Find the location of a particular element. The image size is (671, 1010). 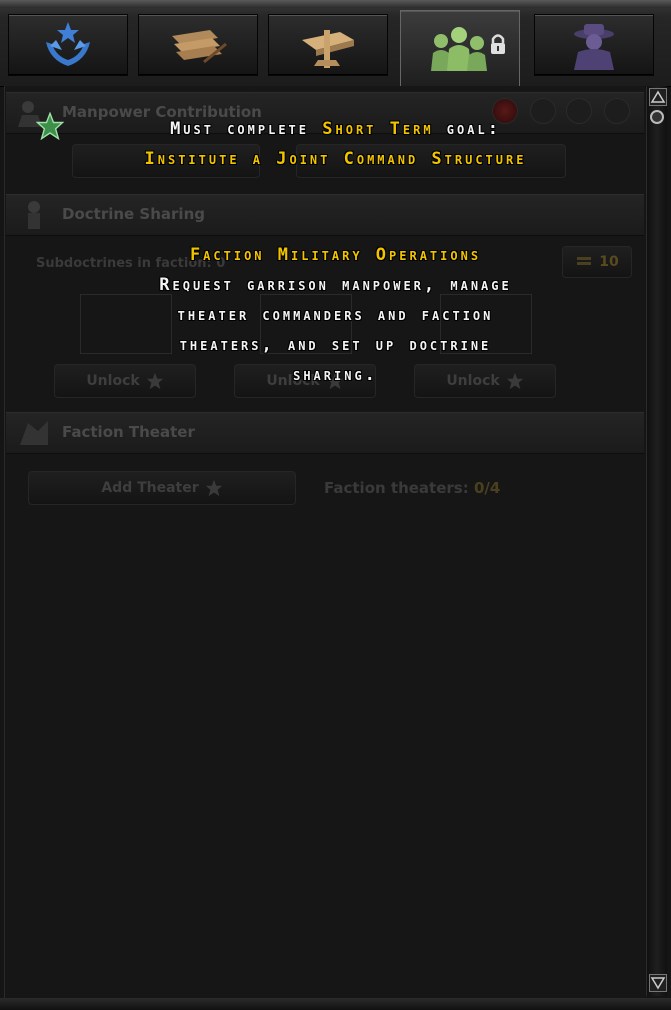

star-hands-icon is located at coordinates (68, 44).